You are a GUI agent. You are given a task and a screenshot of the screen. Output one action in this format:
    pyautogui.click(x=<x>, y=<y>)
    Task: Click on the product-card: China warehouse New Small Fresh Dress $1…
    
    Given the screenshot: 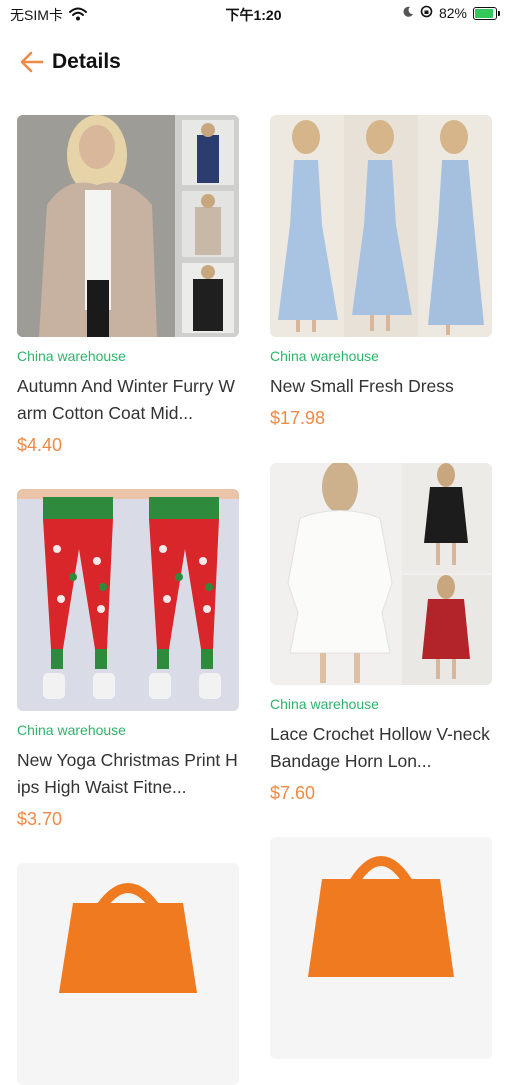 What is the action you would take?
    pyautogui.click(x=381, y=272)
    